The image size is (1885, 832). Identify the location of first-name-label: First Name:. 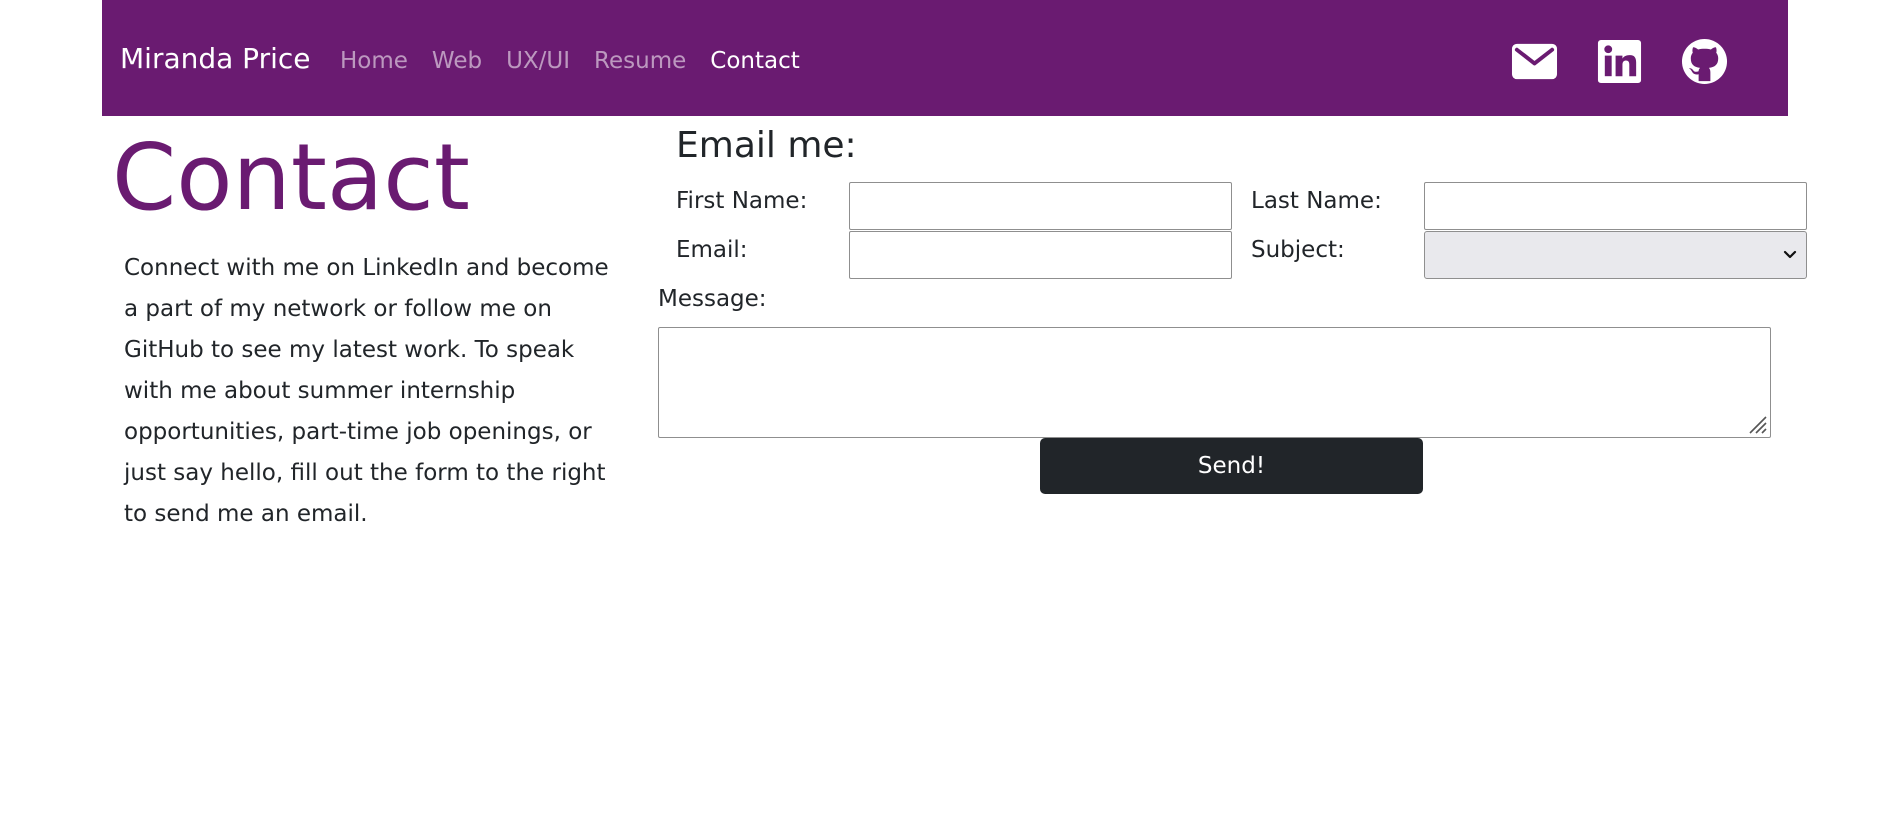
(742, 201).